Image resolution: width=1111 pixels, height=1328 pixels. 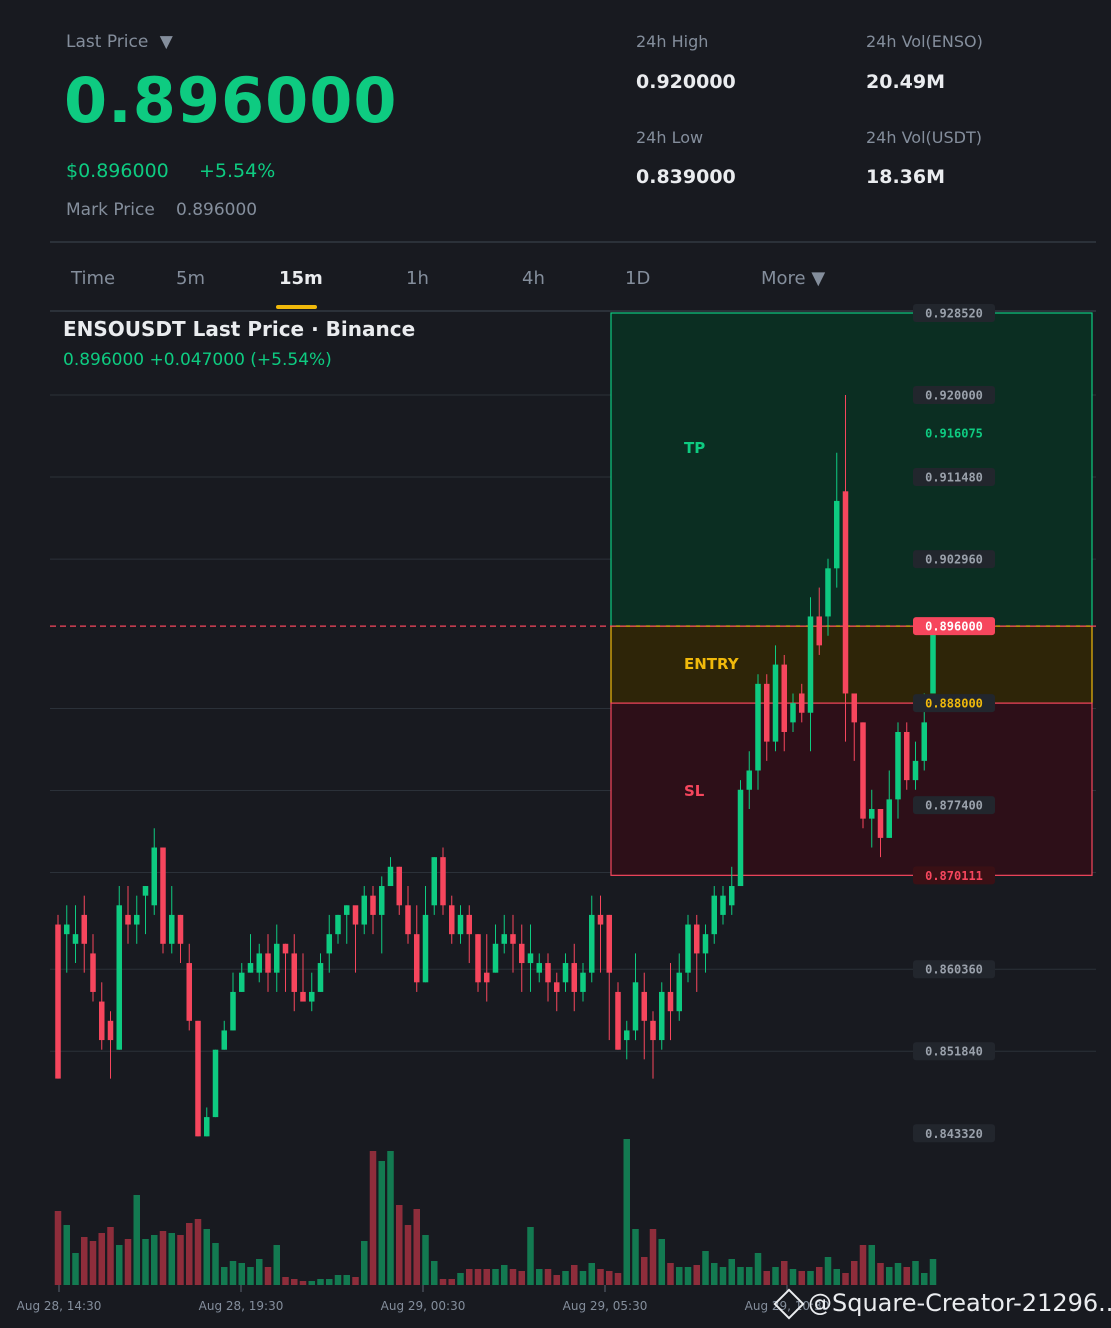 I want to click on price-tag: 0.888000, so click(x=954, y=704).